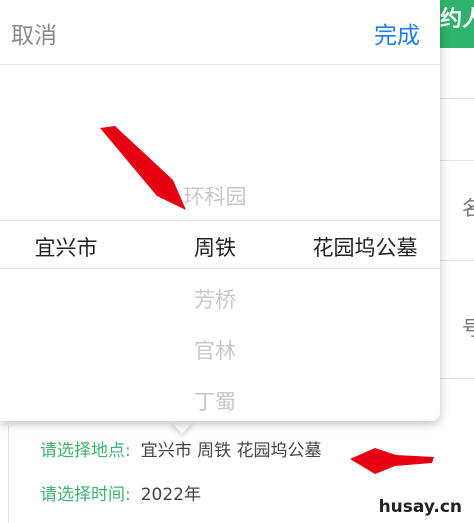 The height and width of the screenshot is (523, 474). Describe the element at coordinates (215, 196) in the screenshot. I see `town-option: 环科园` at that location.